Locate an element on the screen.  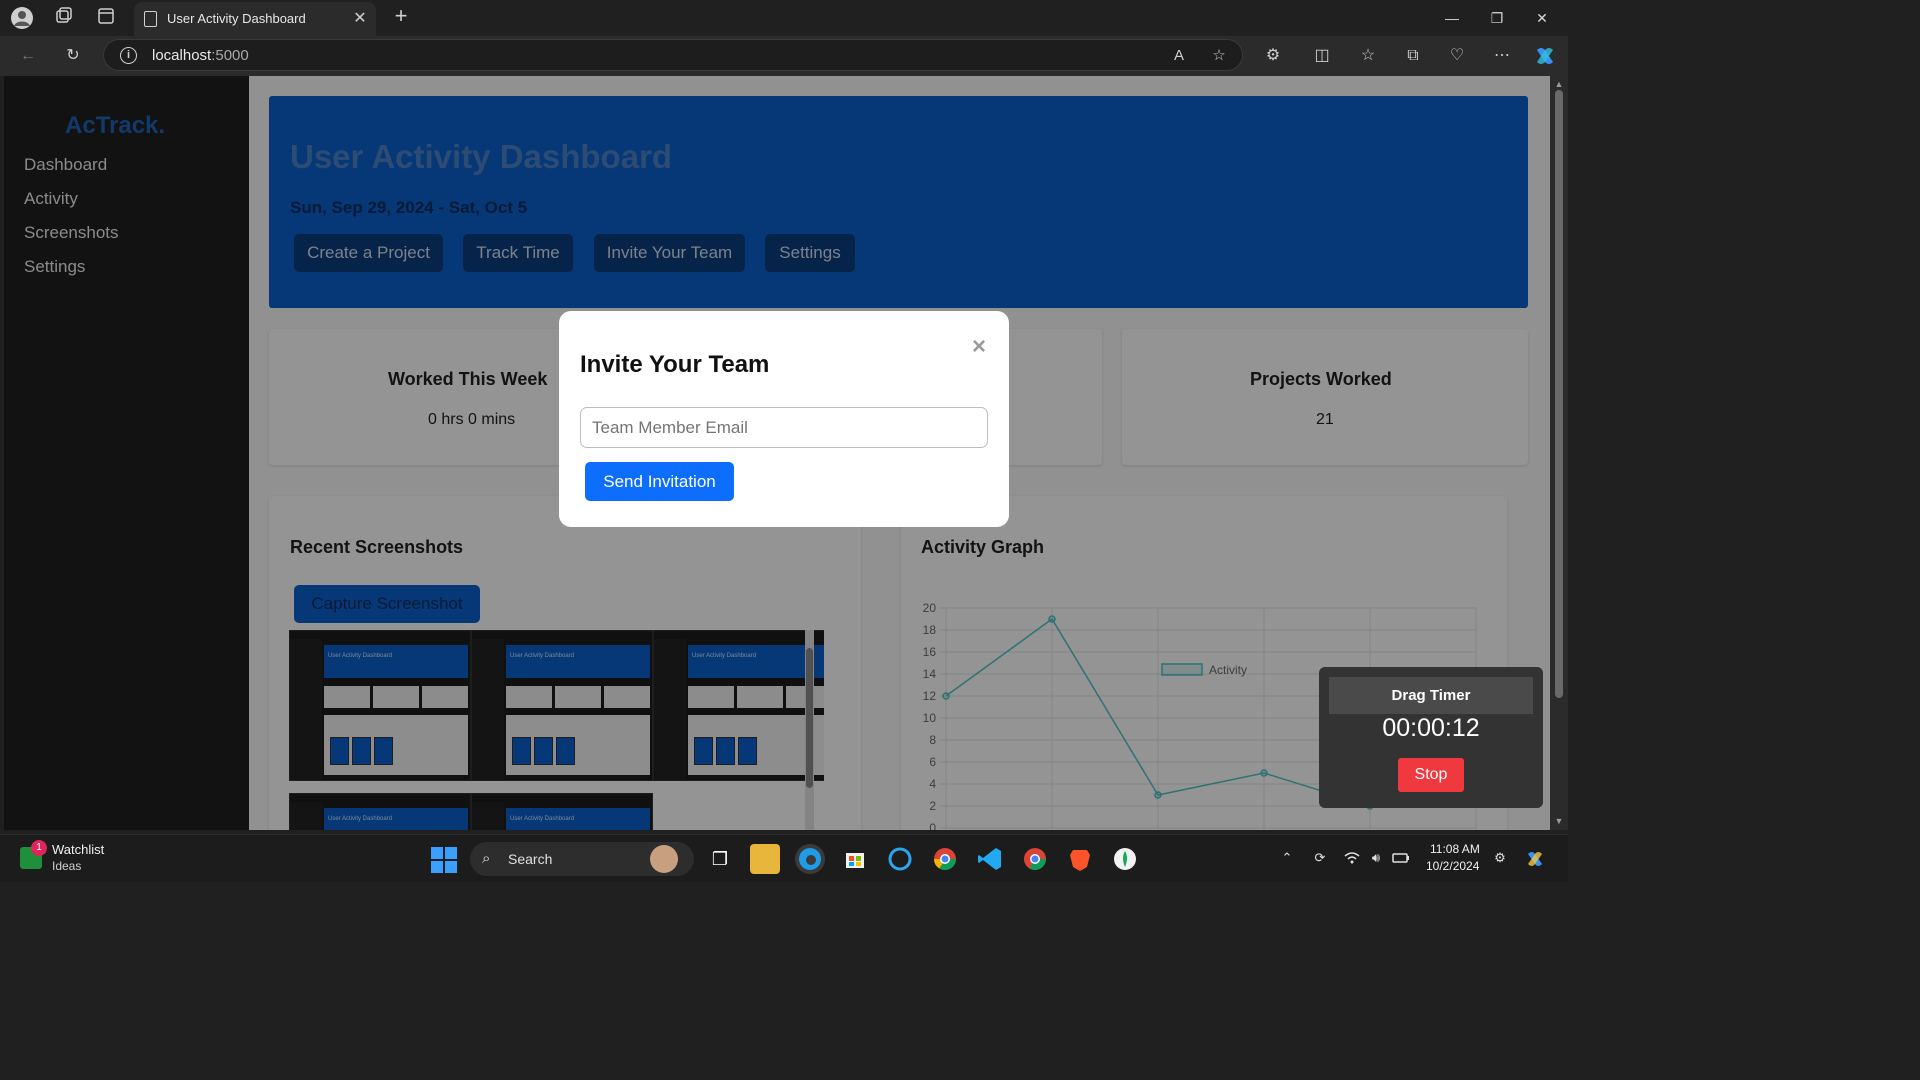
split-screen-icon: ◫ is located at coordinates (1322, 56).